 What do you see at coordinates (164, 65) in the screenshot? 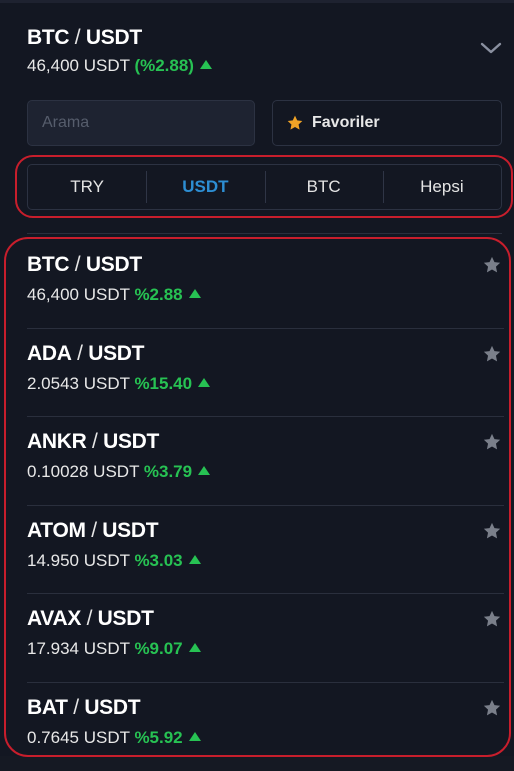
I see `selected-pair-change: (%2.88)` at bounding box center [164, 65].